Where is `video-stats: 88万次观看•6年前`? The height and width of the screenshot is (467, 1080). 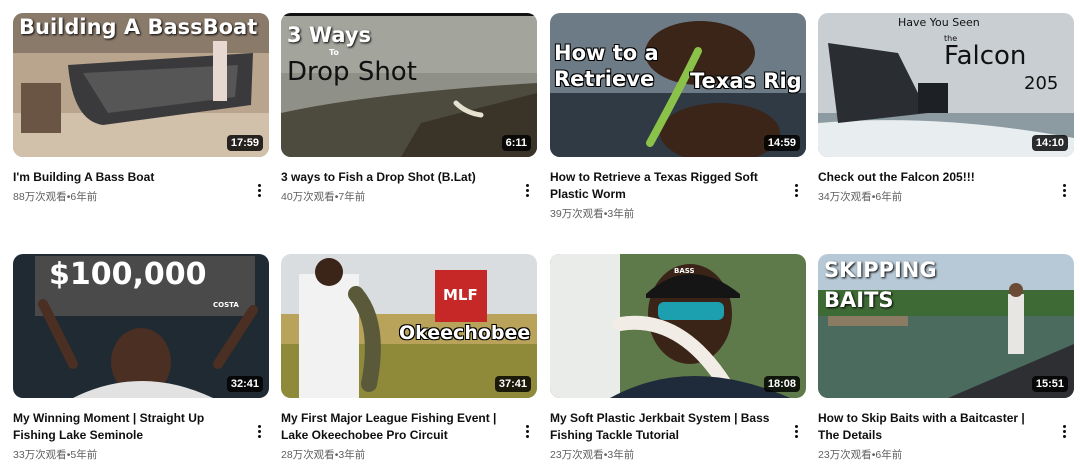 video-stats: 88万次观看•6年前 is located at coordinates (128, 197).